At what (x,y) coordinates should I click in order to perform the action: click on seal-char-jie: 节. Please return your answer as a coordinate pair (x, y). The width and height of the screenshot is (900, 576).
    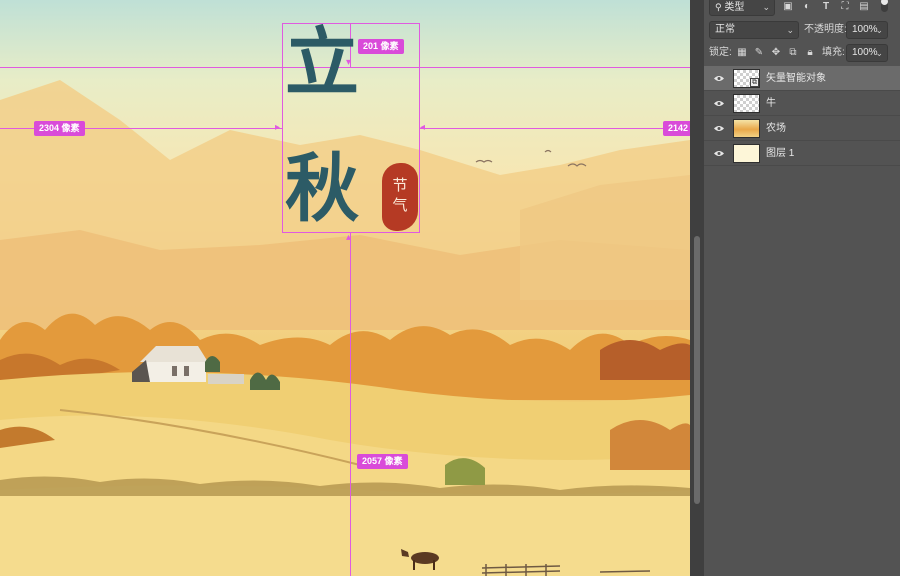
    Looking at the image, I should click on (400, 185).